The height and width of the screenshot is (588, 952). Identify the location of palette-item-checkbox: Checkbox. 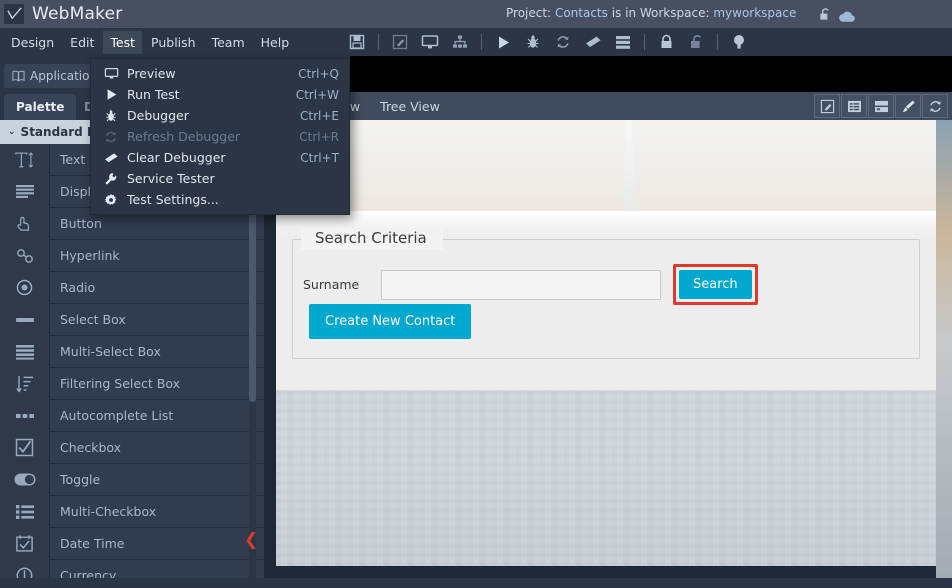
(132, 447).